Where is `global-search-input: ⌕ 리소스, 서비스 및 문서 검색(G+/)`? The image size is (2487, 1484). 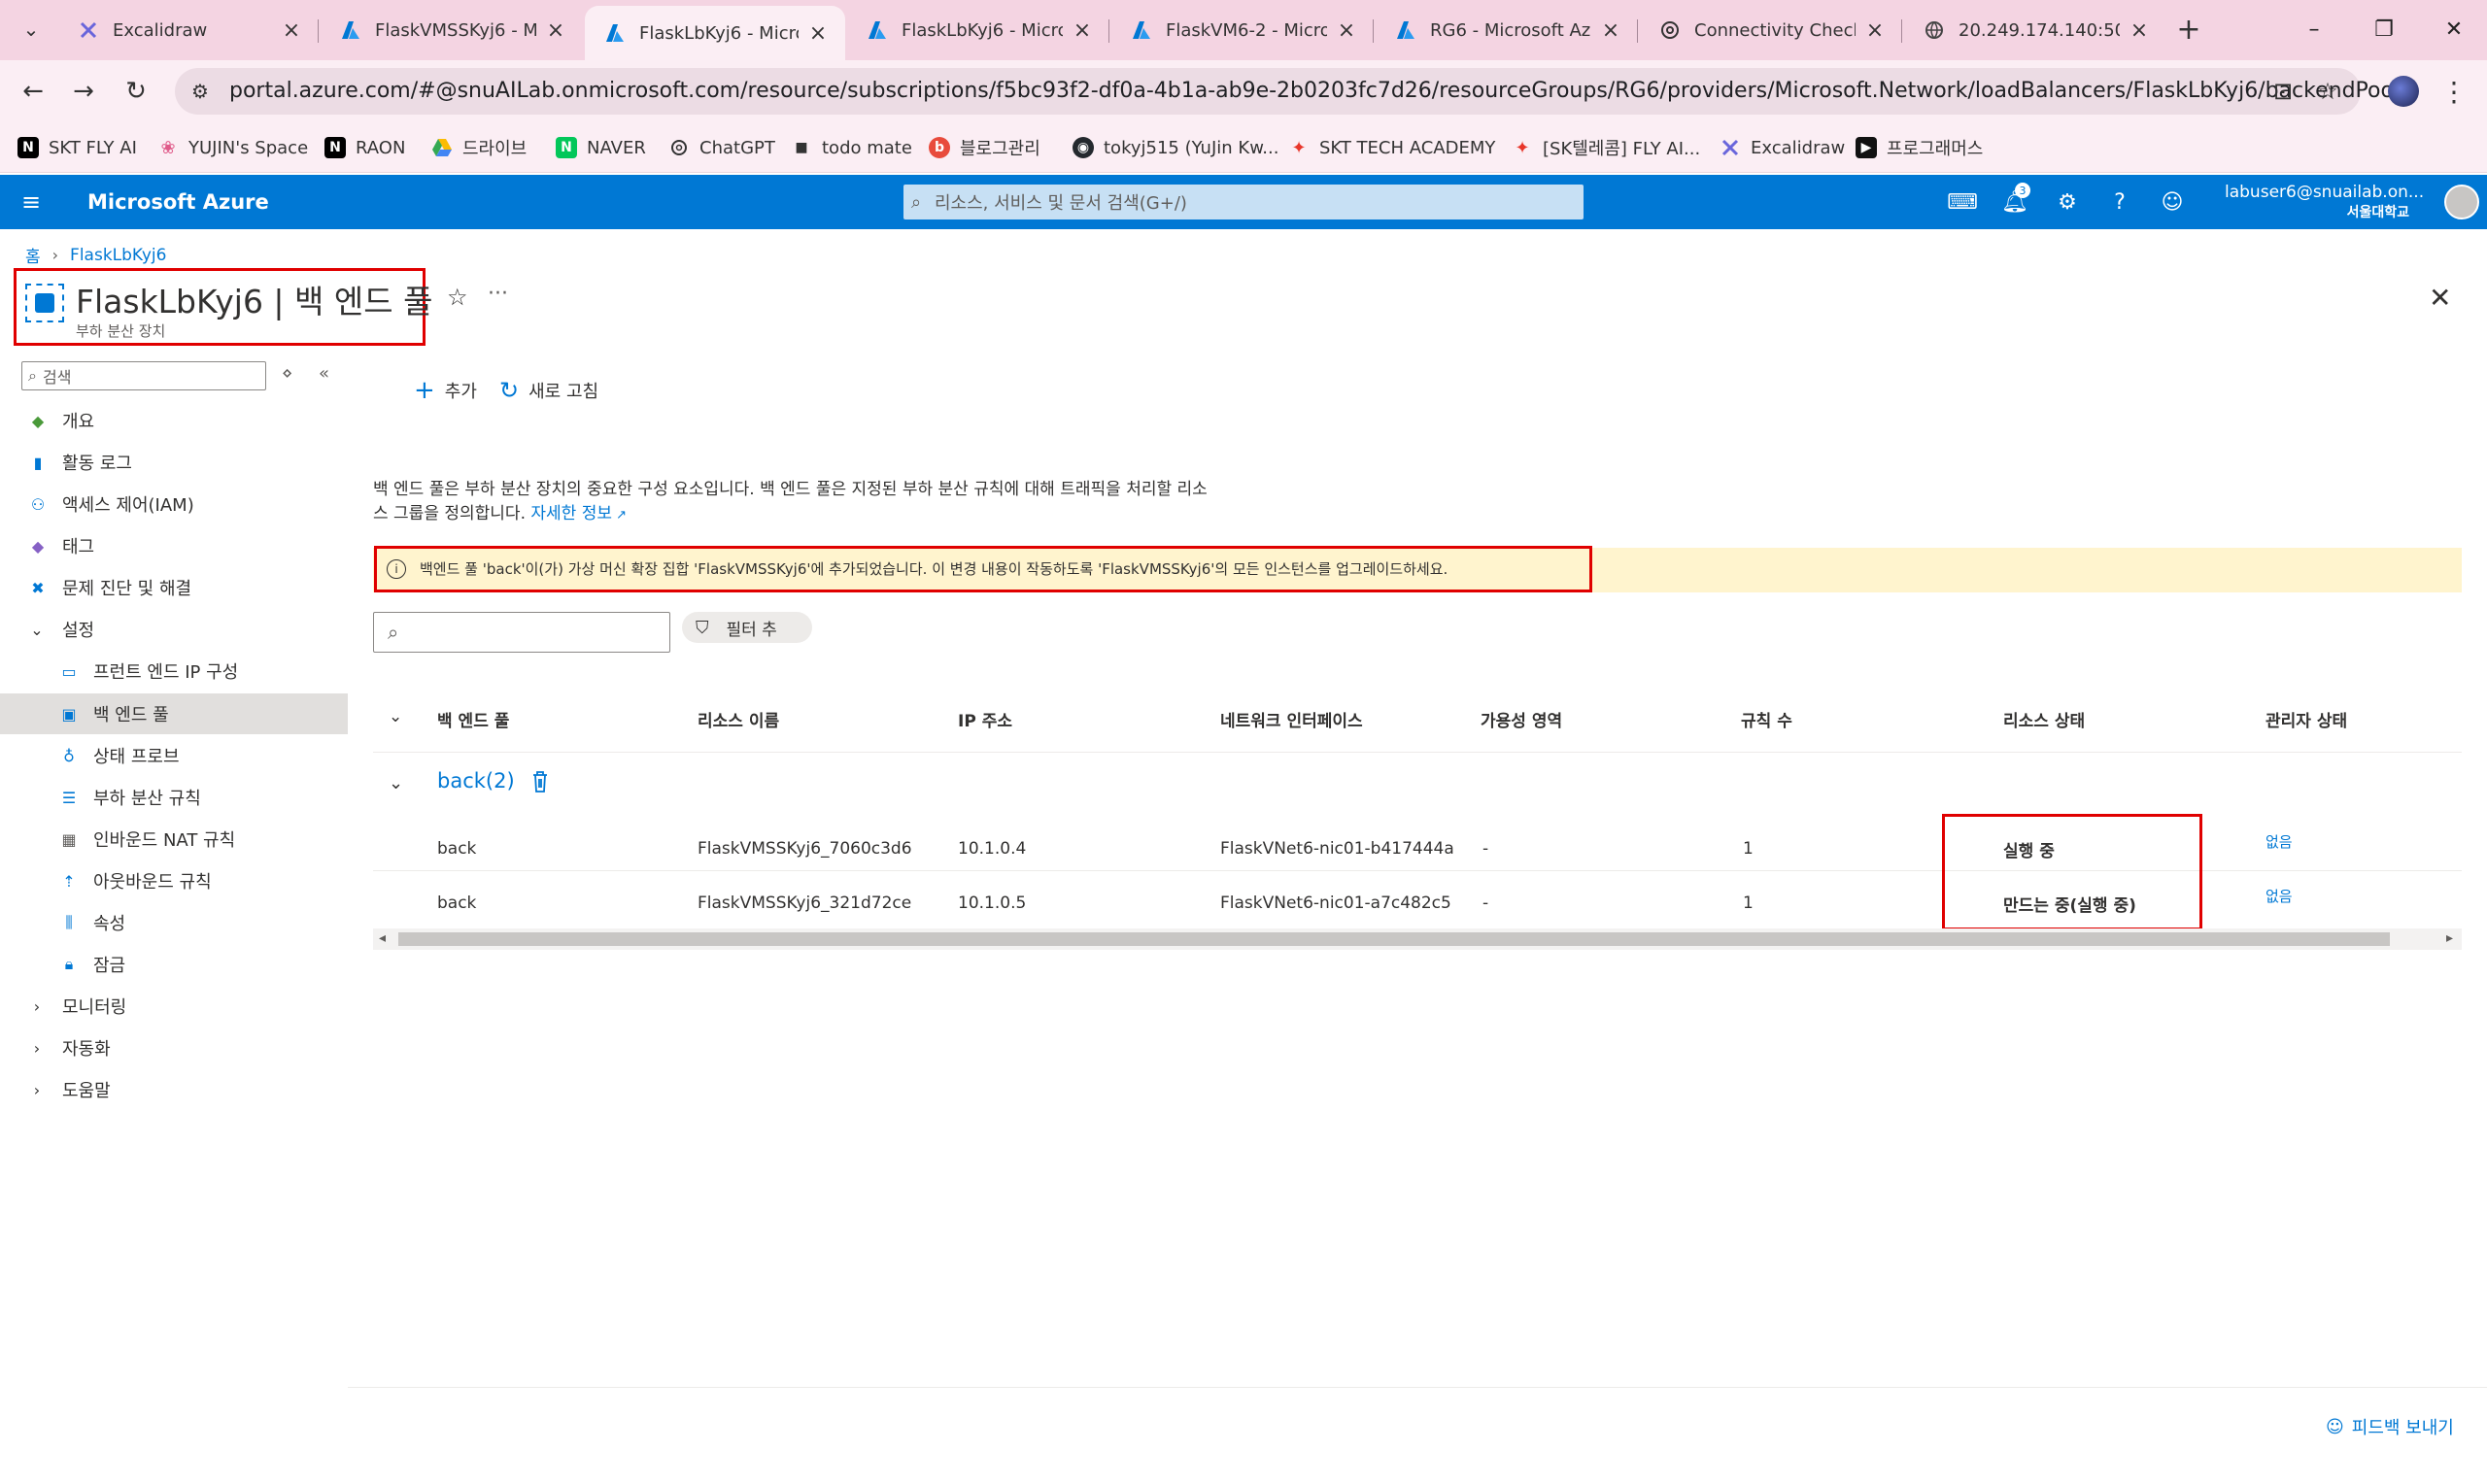
global-search-input: ⌕ 리소스, 서비스 및 문서 검색(G+/) is located at coordinates (1243, 202).